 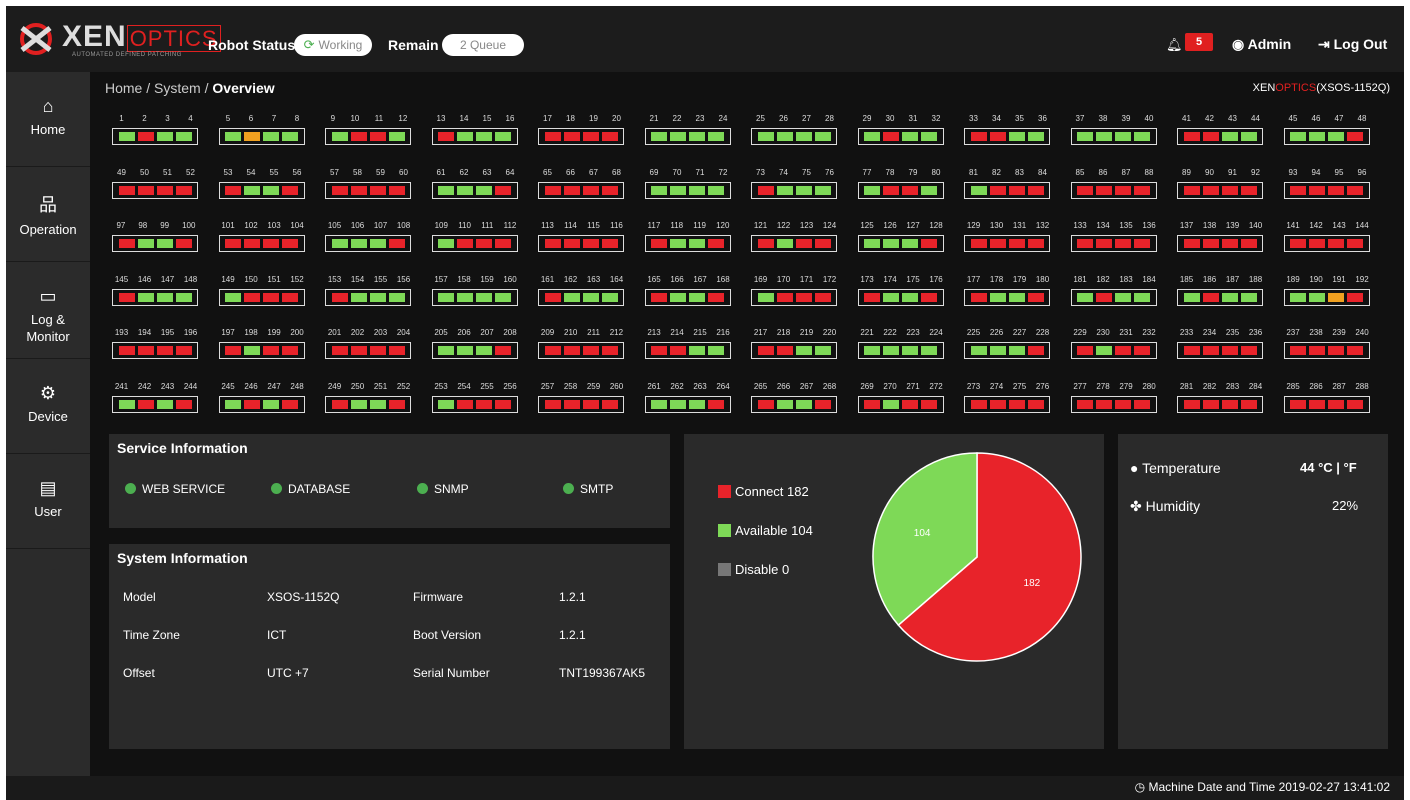 I want to click on brand-logo: XEN OPTICS AUTOMATED DEFINED PATCHING, so click(x=118, y=39).